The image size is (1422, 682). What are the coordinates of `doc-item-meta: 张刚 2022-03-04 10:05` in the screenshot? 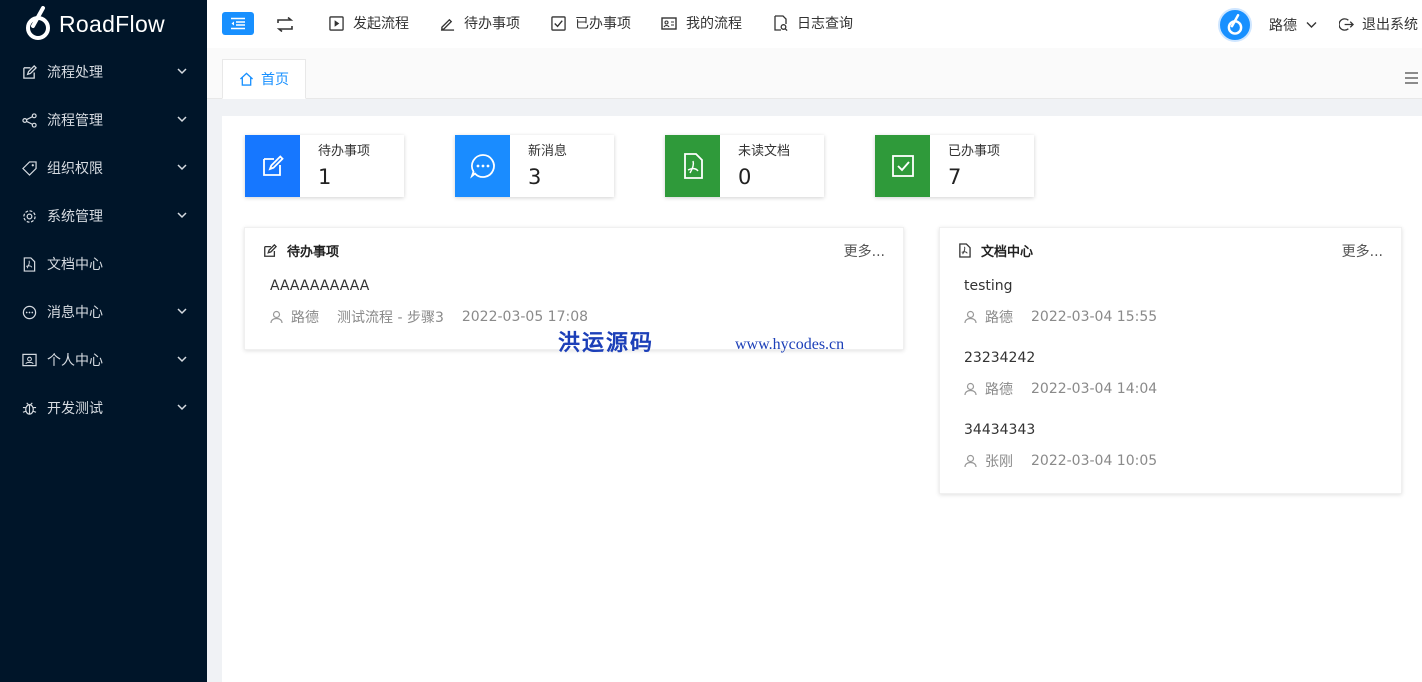 It's located at (1060, 461).